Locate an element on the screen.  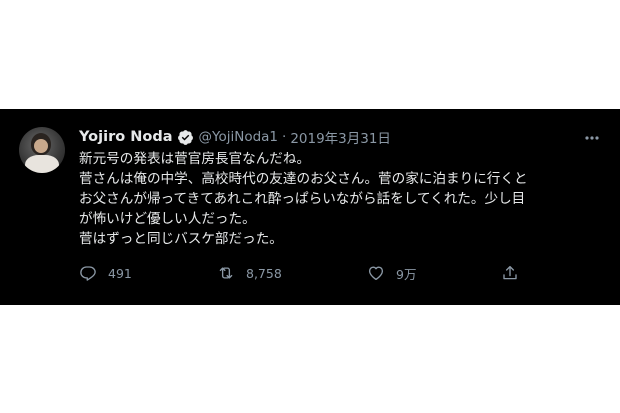
reply-button: 491 is located at coordinates (105, 273).